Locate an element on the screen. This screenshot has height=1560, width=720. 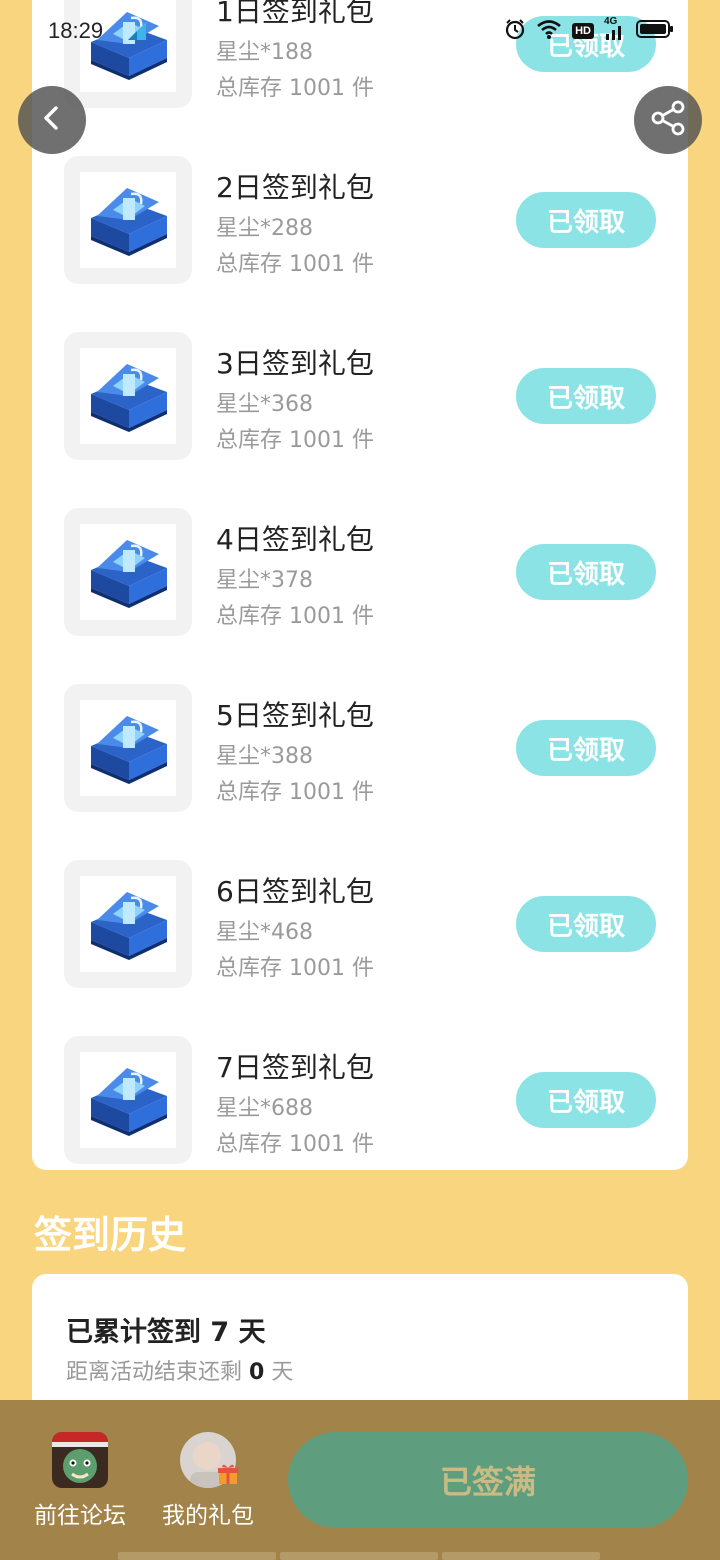
total-suffix: 天 is located at coordinates (252, 1332).